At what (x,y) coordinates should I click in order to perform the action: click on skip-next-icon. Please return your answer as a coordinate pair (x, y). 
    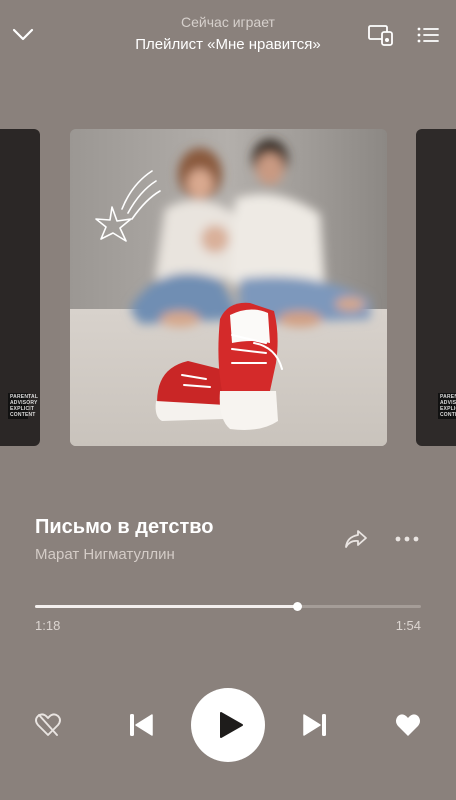
    Looking at the image, I should click on (314, 725).